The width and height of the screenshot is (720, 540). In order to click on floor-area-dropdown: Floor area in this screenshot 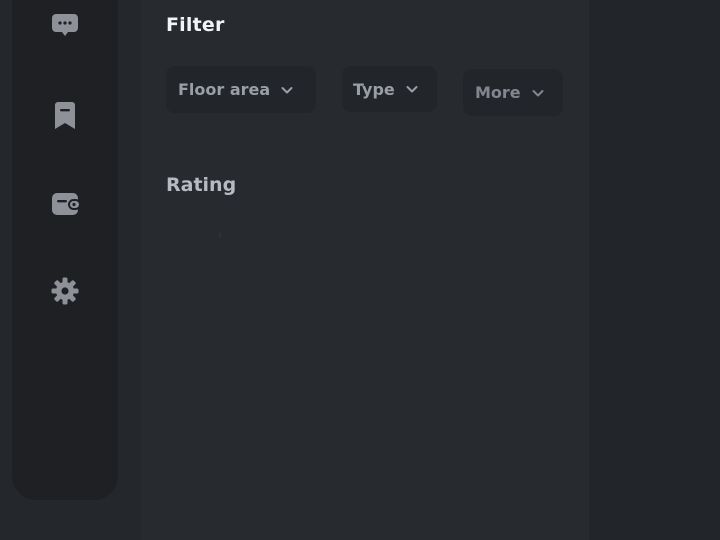, I will do `click(241, 89)`.